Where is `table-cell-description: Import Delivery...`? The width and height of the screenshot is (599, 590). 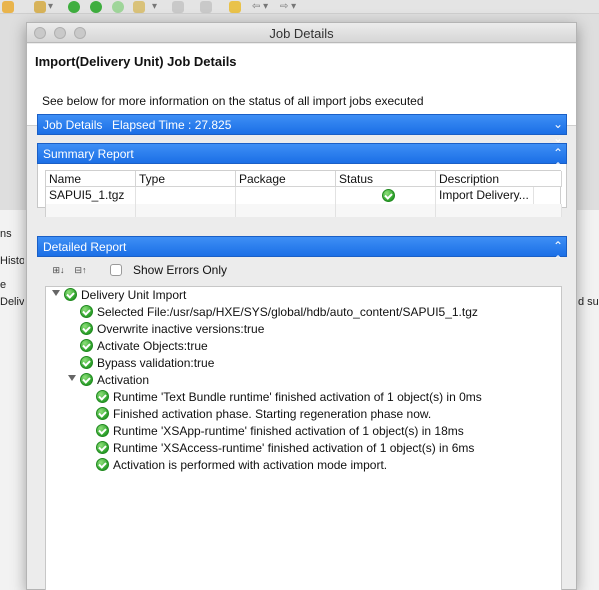
table-cell-description: Import Delivery... is located at coordinates (485, 195).